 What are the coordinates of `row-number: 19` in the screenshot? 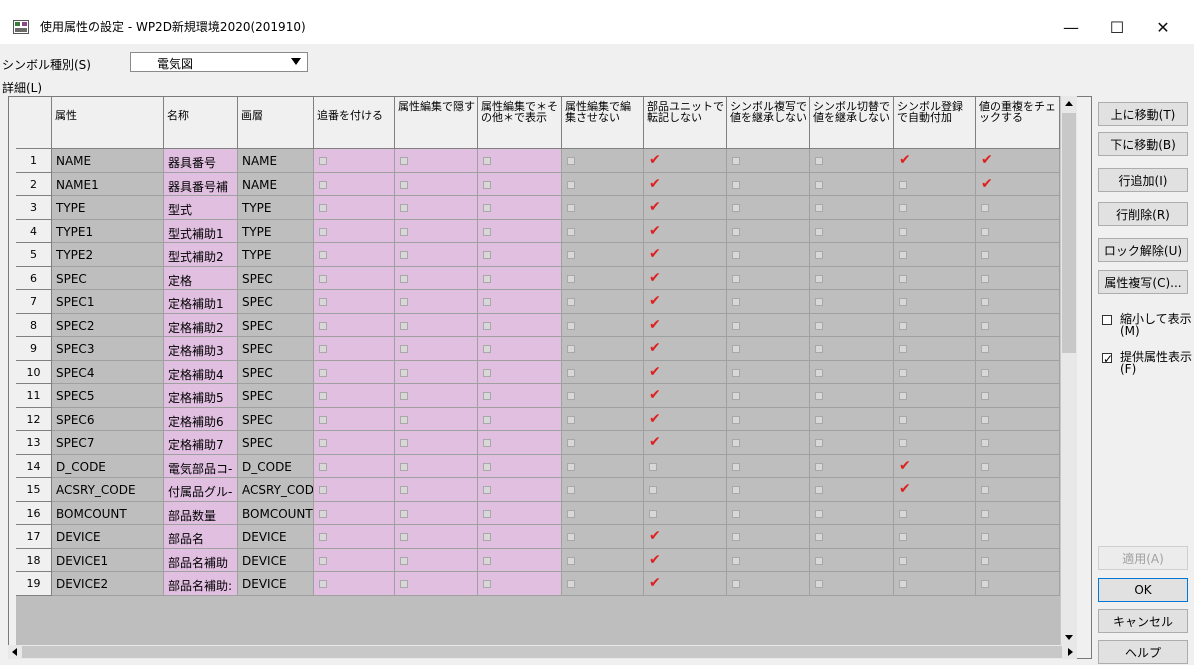 It's located at (34, 584).